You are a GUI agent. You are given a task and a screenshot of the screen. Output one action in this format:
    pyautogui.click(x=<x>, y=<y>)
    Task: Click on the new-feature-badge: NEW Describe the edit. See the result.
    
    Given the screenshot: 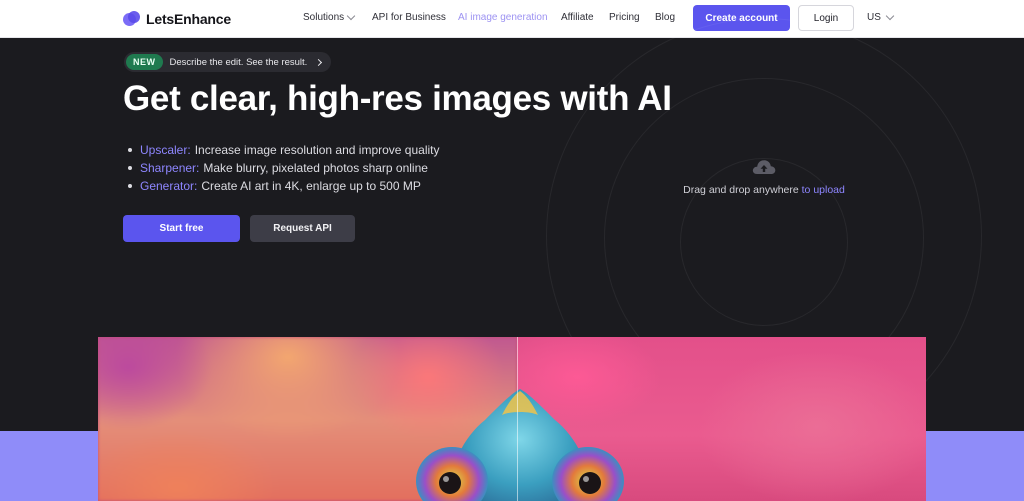 What is the action you would take?
    pyautogui.click(x=228, y=62)
    